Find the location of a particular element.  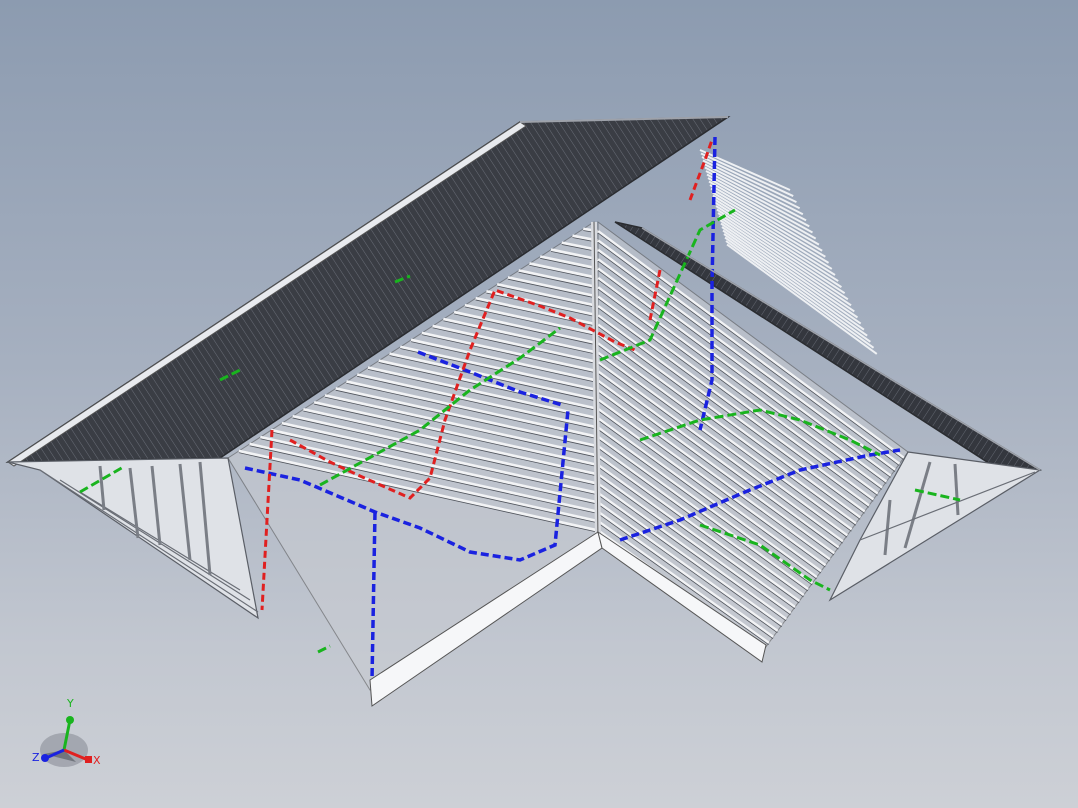

y-axis-label: Y is located at coordinates (70, 703).